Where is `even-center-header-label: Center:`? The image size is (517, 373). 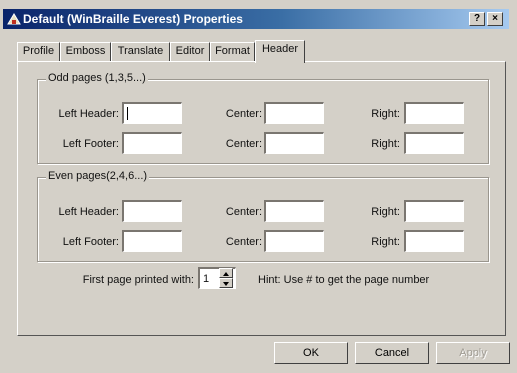
even-center-header-label: Center: is located at coordinates (243, 212).